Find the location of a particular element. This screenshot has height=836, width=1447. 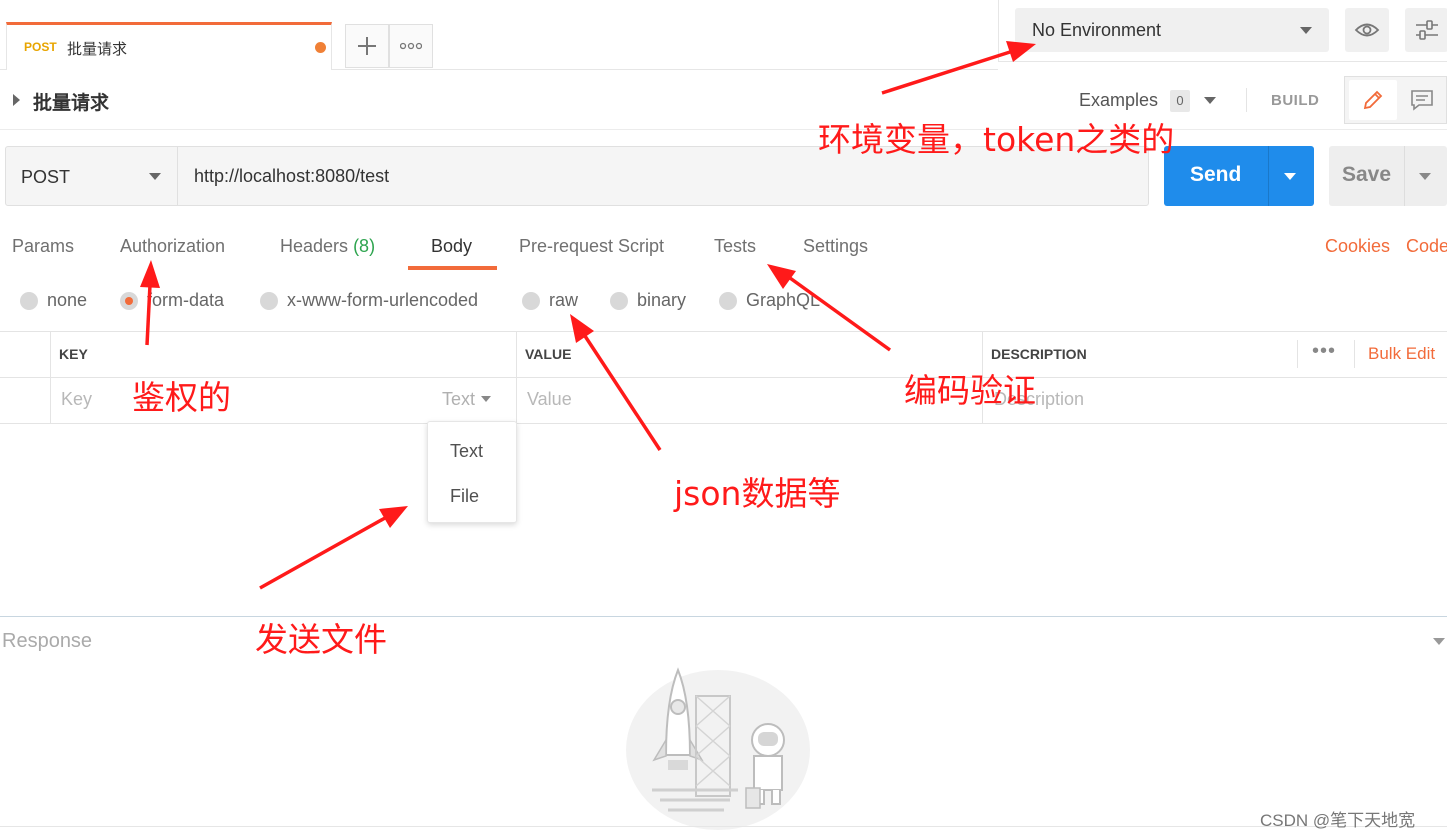

tab-strip: POST 批量请求 is located at coordinates (499, 35).